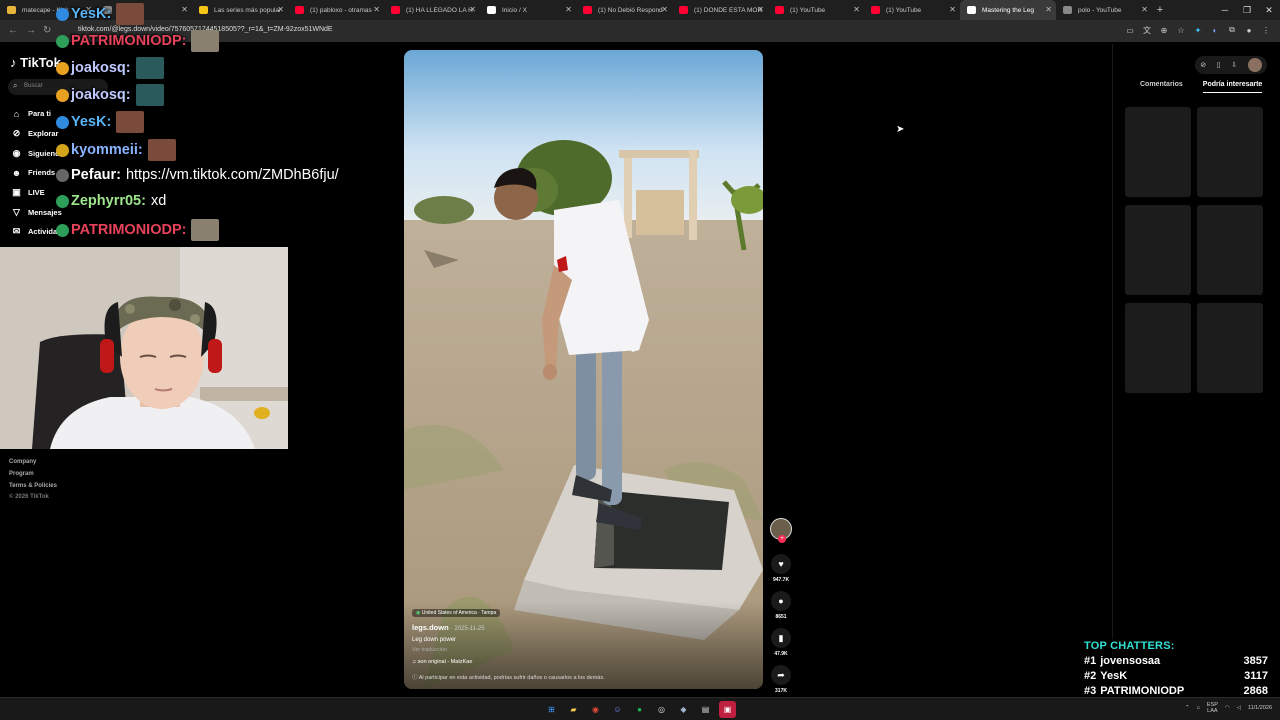 The image size is (1280, 720). What do you see at coordinates (1104, 10) in the screenshot?
I see `browser-tab: polo - YouTube ✕` at bounding box center [1104, 10].